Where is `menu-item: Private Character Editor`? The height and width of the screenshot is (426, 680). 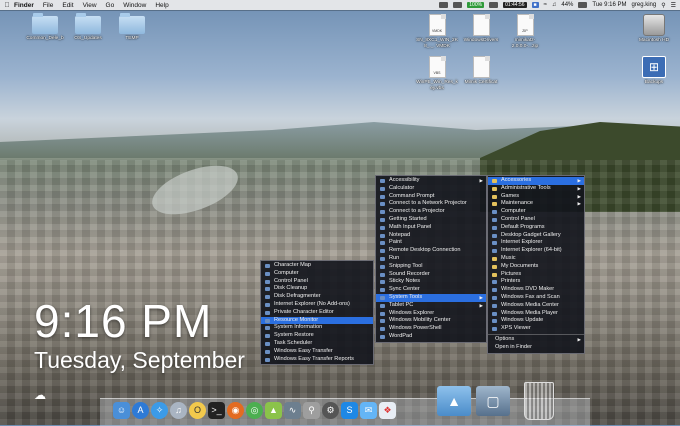
menu-item: Private Character Editor is located at coordinates (317, 313).